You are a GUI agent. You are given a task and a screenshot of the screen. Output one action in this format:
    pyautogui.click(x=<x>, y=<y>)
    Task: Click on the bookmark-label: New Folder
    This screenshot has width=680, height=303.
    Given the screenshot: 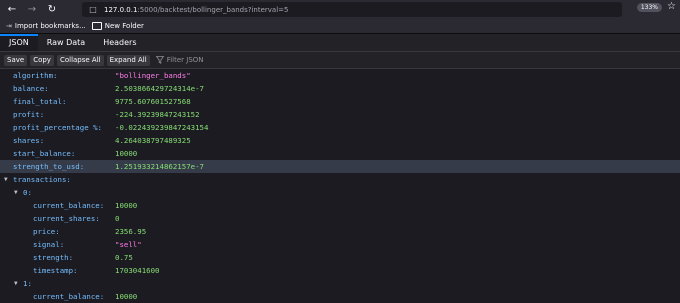 What is the action you would take?
    pyautogui.click(x=124, y=26)
    